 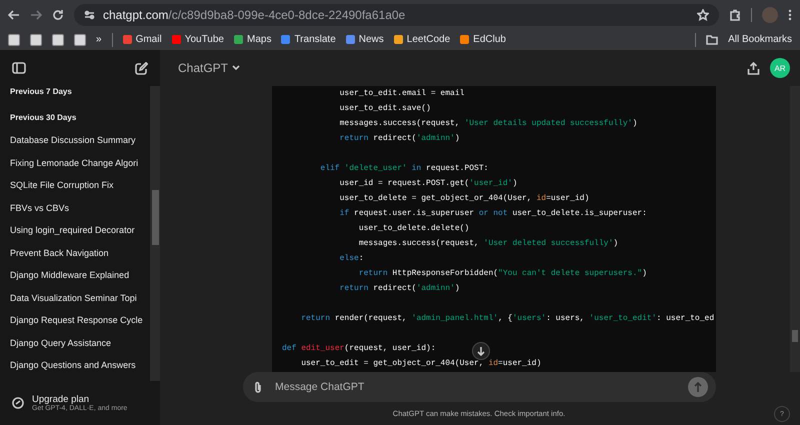 What do you see at coordinates (155, 233) in the screenshot?
I see `sidebar-scrollbar` at bounding box center [155, 233].